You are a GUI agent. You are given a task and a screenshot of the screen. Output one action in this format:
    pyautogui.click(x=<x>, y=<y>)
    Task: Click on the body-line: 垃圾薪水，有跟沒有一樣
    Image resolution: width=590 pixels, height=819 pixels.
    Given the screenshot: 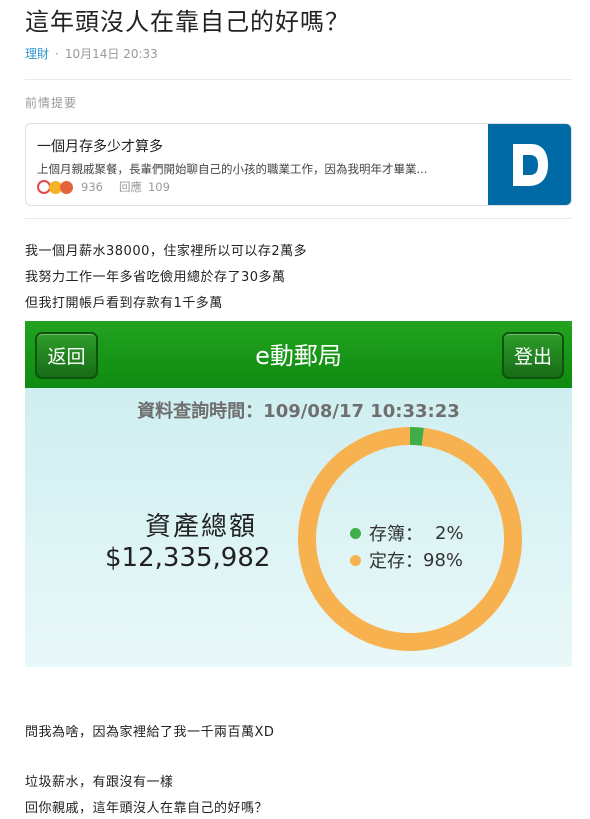 What is the action you would take?
    pyautogui.click(x=99, y=782)
    